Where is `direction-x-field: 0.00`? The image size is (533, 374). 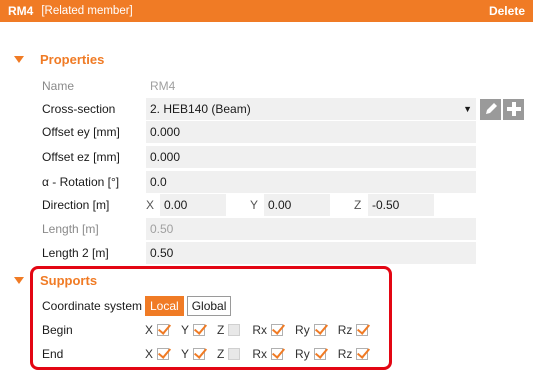 direction-x-field: 0.00 is located at coordinates (193, 205).